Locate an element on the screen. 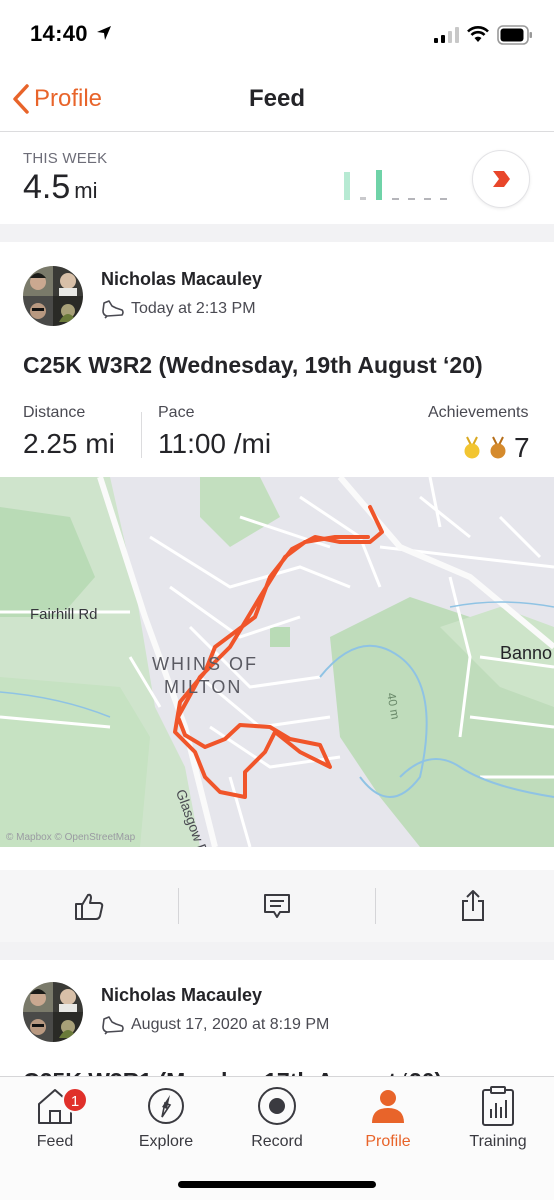  activity-time: August 17, 2020 at 8:19 PM is located at coordinates (230, 1024).